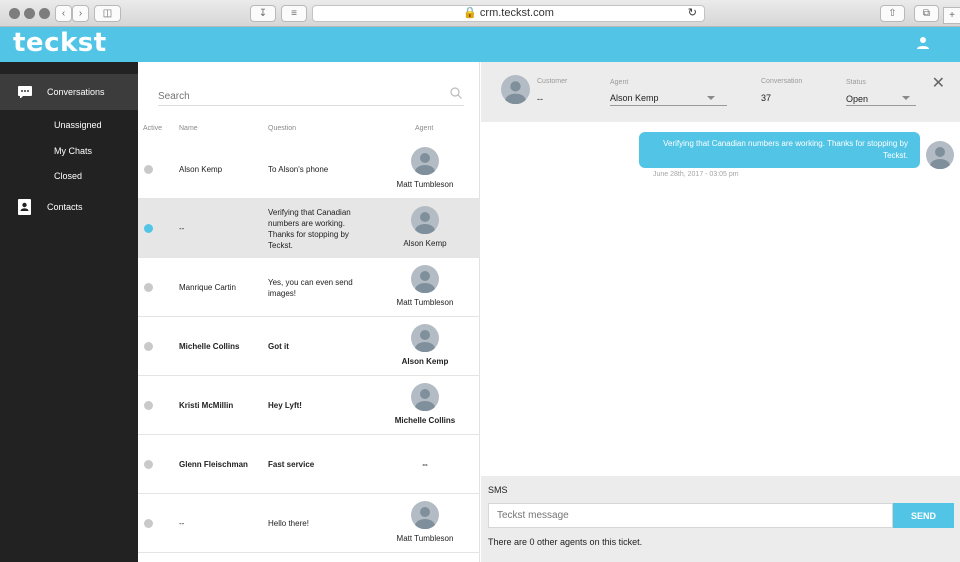  Describe the element at coordinates (76, 92) in the screenshot. I see `sidebar-item-label: Conversations` at that location.